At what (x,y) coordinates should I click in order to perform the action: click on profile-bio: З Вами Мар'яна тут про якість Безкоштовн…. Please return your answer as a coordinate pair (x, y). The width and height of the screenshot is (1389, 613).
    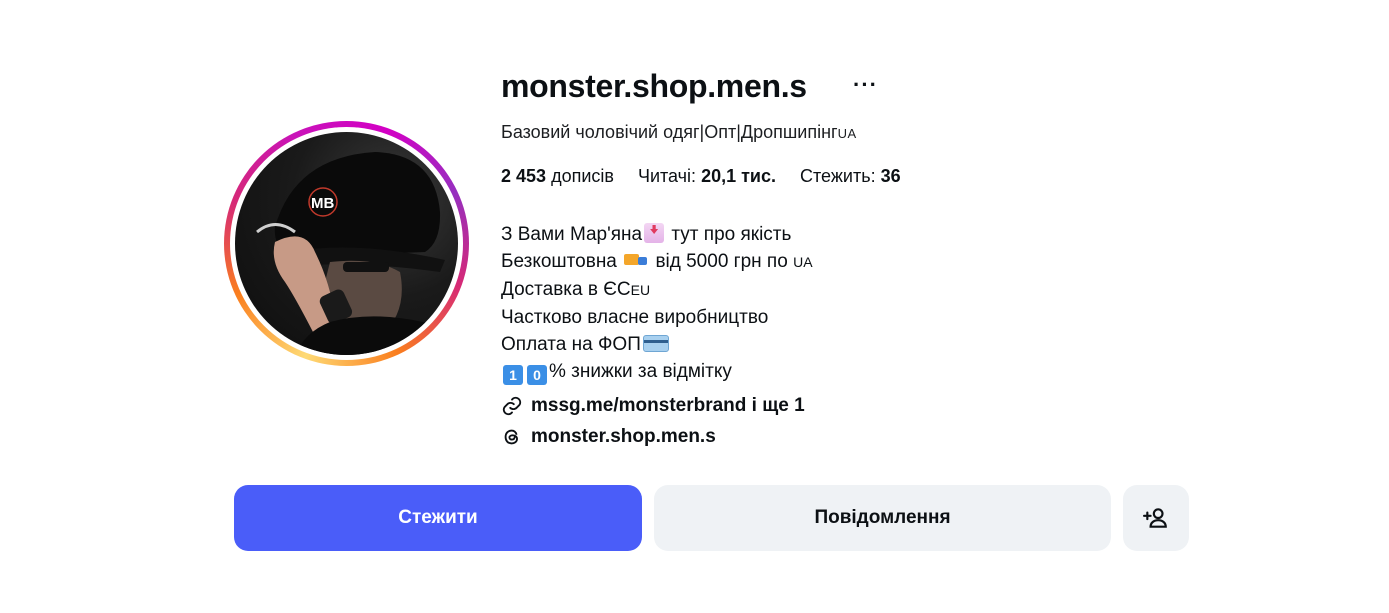
    Looking at the image, I should click on (657, 303).